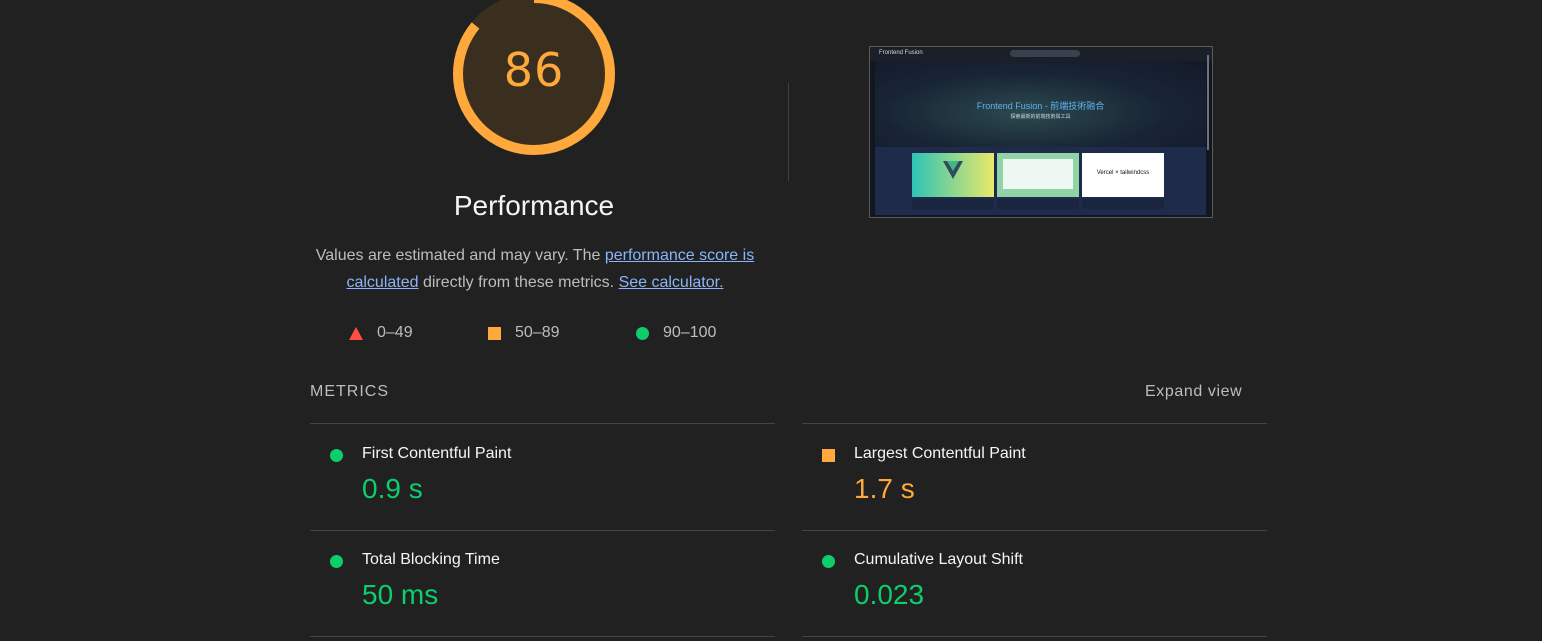 This screenshot has height=641, width=1542. I want to click on vue-logo-icon, so click(953, 170).